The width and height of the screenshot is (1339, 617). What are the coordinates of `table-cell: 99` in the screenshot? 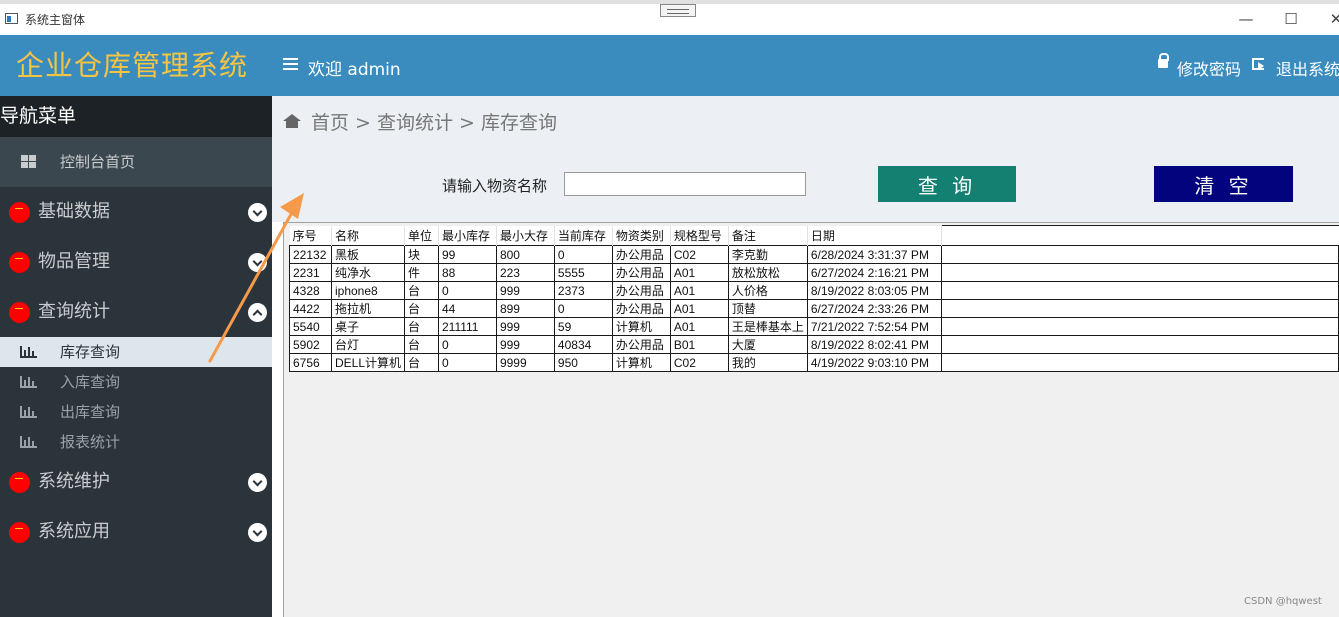 It's located at (467, 254).